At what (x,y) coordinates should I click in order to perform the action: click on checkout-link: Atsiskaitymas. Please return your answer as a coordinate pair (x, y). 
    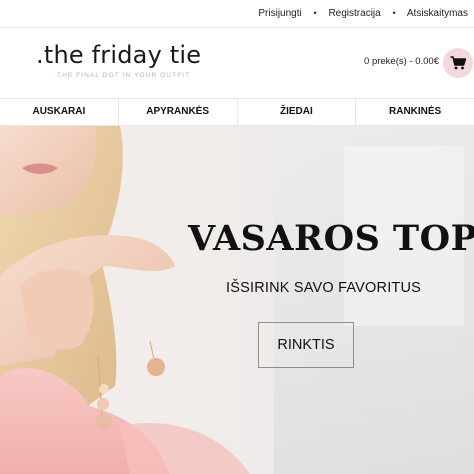
    Looking at the image, I should click on (437, 13).